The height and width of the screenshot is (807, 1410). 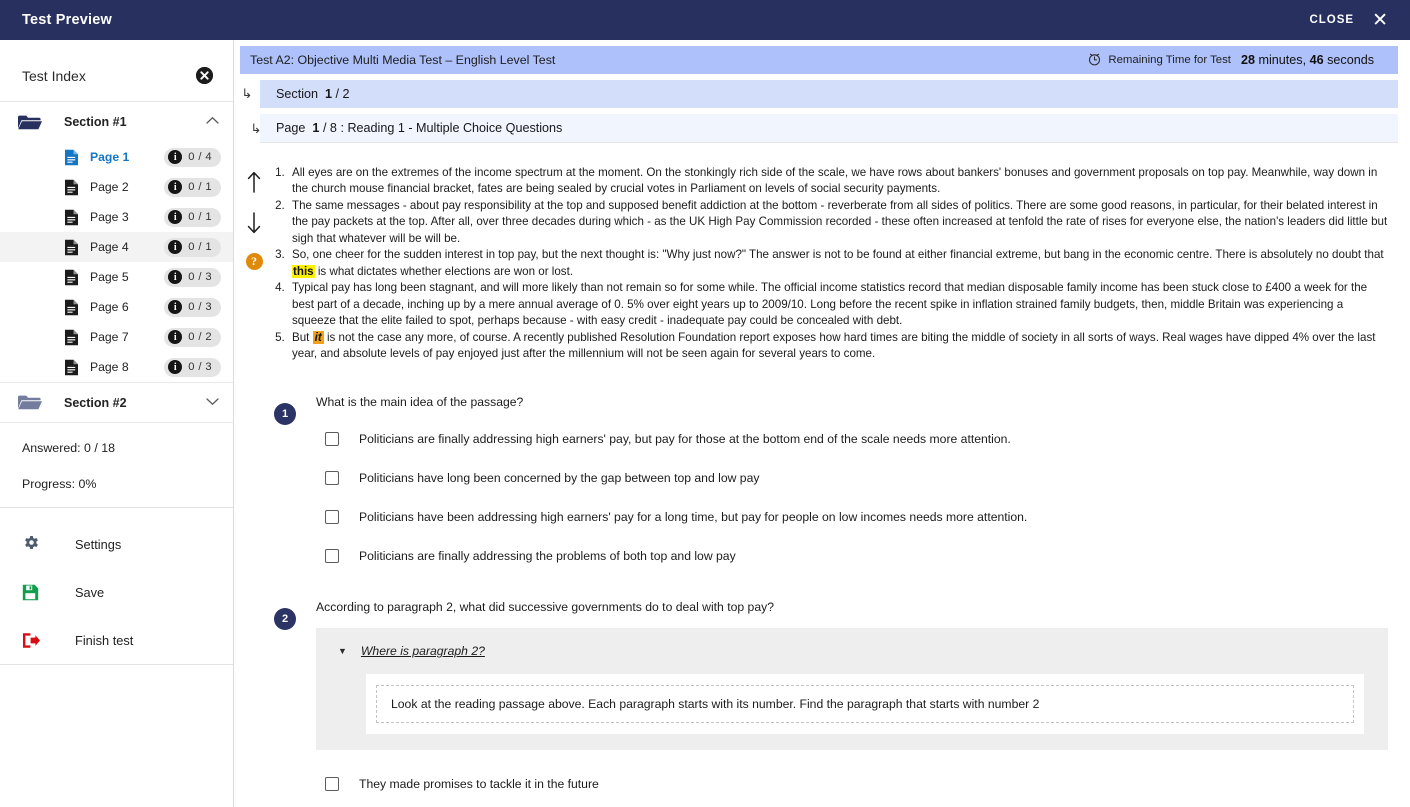 What do you see at coordinates (192, 337) in the screenshot?
I see `sidebar-page-7-count: i 0 / 2` at bounding box center [192, 337].